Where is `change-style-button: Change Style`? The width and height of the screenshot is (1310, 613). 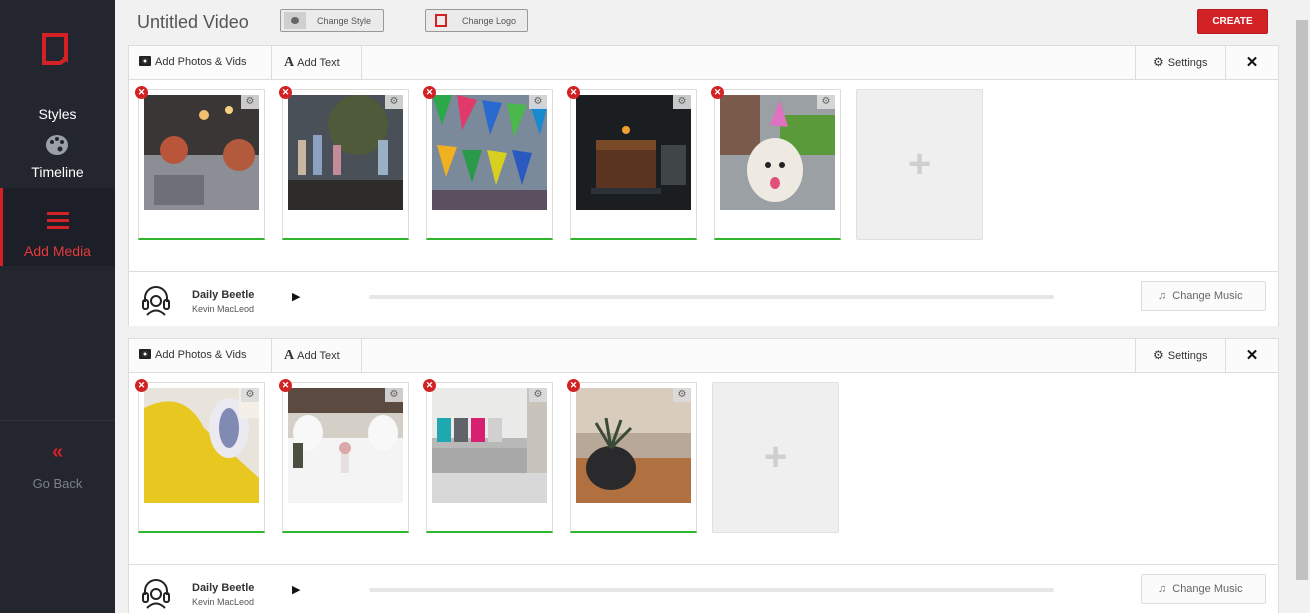
change-style-button: Change Style is located at coordinates (332, 20).